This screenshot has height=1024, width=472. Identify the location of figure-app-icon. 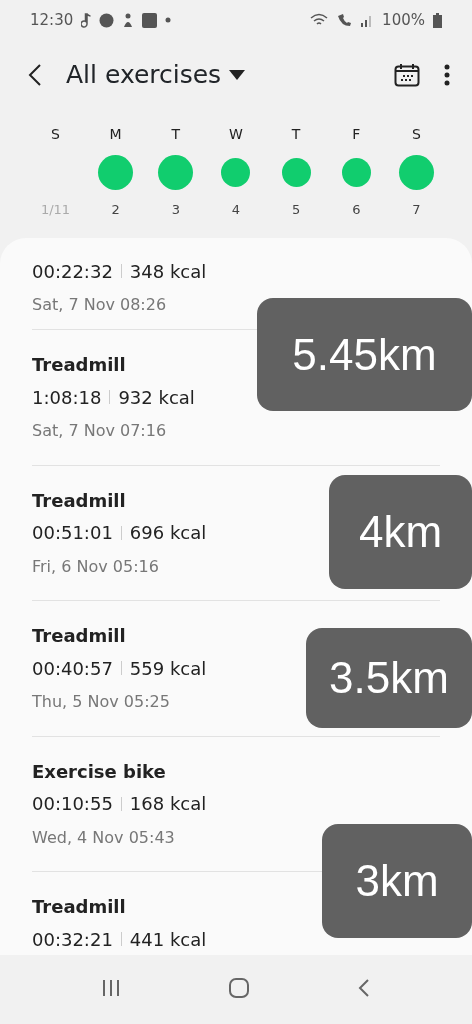
(128, 20).